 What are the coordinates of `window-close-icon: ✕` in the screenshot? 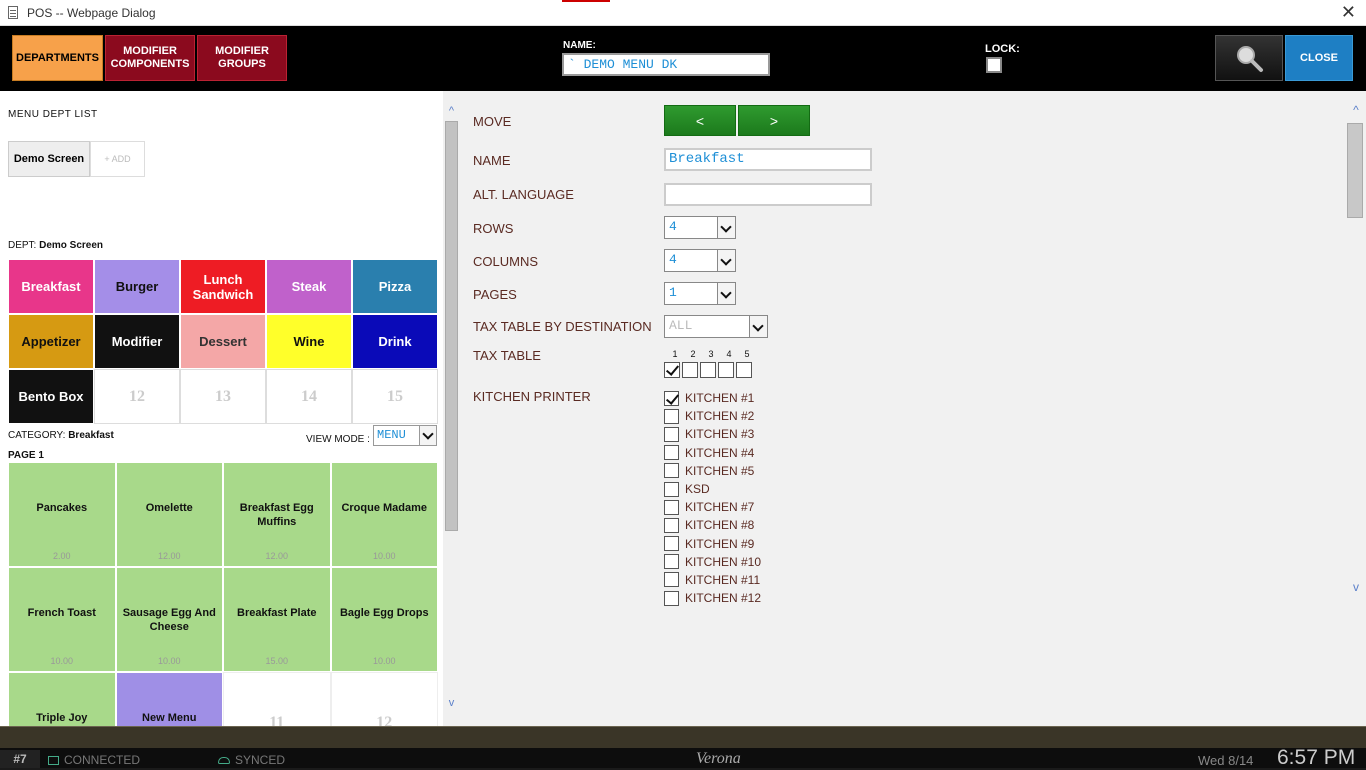 It's located at (1348, 12).